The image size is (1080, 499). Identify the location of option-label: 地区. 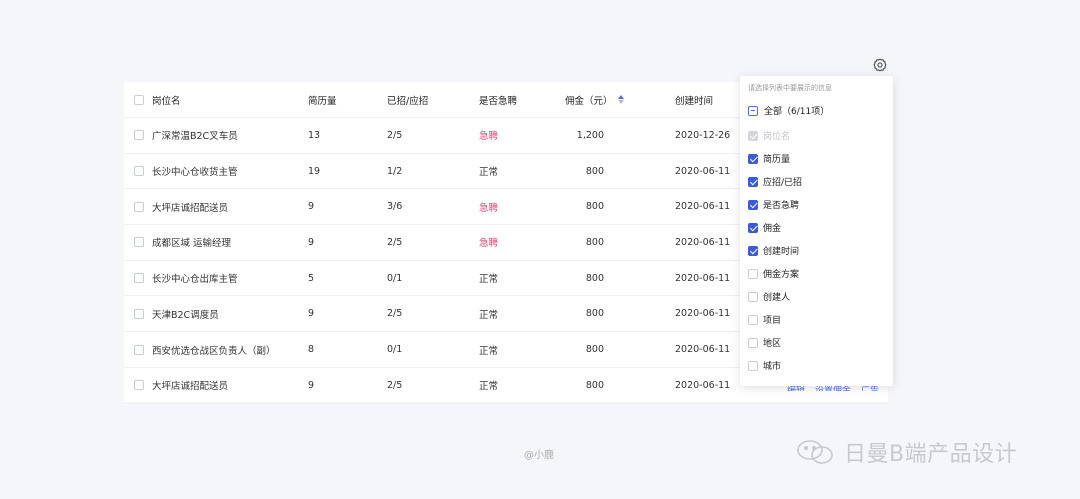
(772, 344).